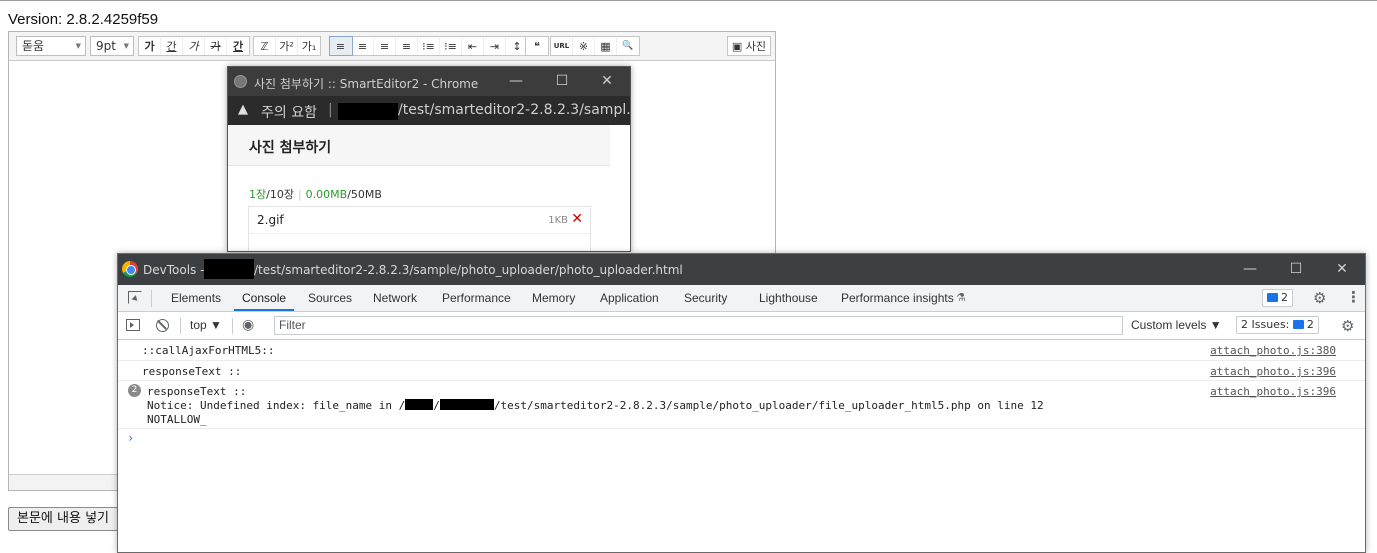 This screenshot has height=553, width=1377. I want to click on quote-button: ❝, so click(537, 46).